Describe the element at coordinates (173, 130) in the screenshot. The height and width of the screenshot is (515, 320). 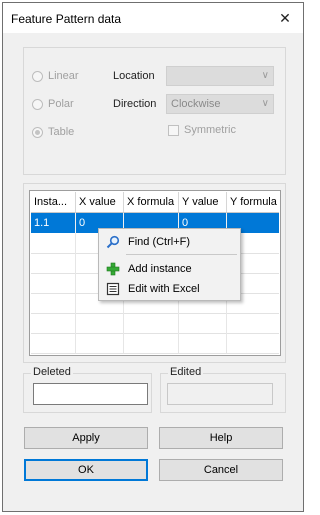
I see `symmetric-checkbox` at that location.